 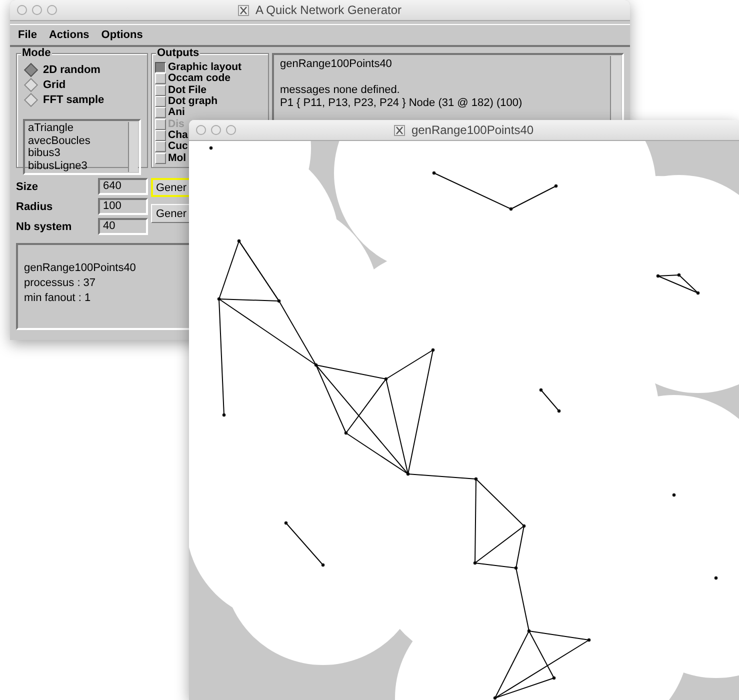 I want to click on radio-label: FFT sample, so click(x=73, y=100).